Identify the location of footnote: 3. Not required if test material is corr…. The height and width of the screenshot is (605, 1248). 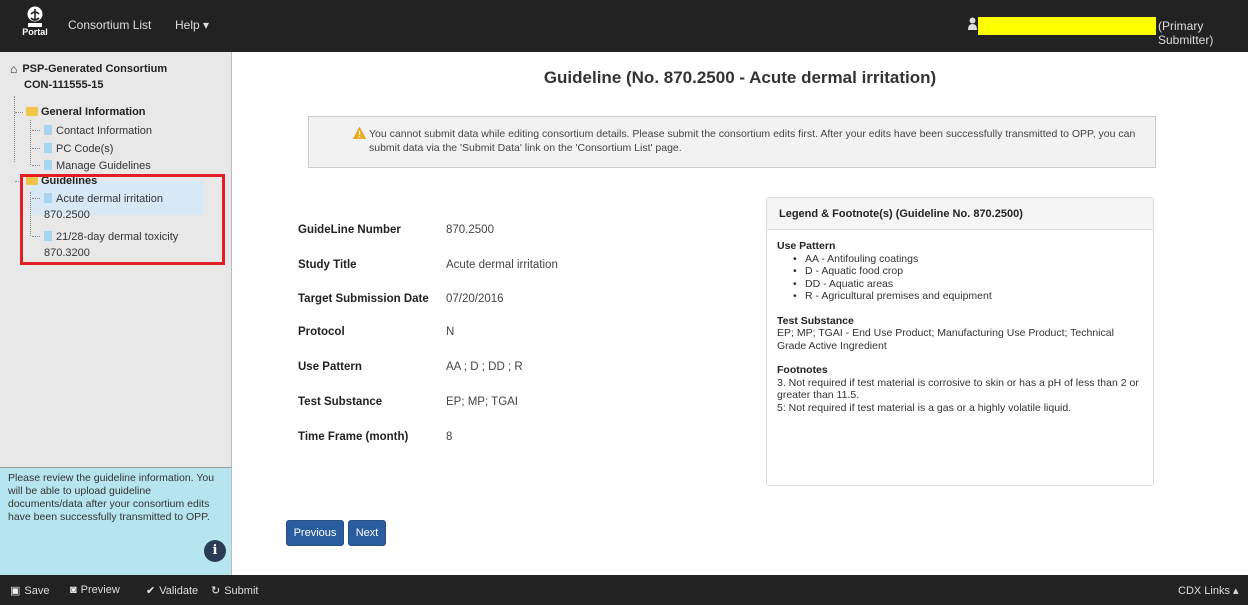
(958, 389).